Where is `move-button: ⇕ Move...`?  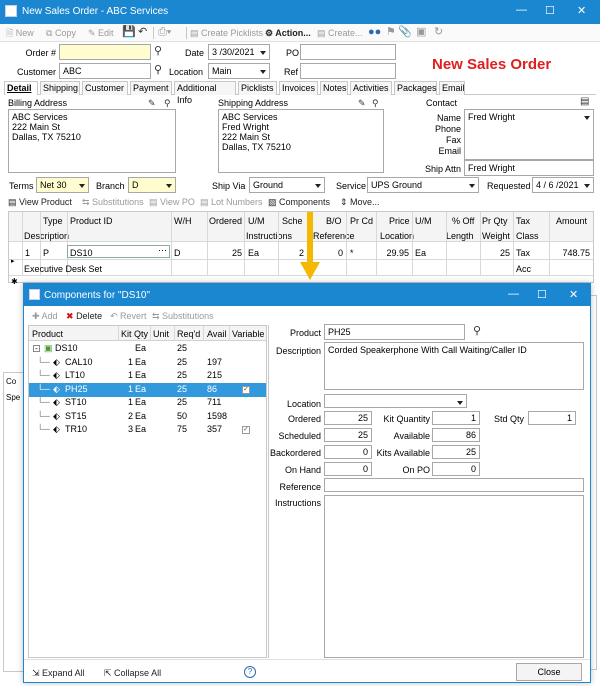
move-button: ⇕ Move... is located at coordinates (360, 202).